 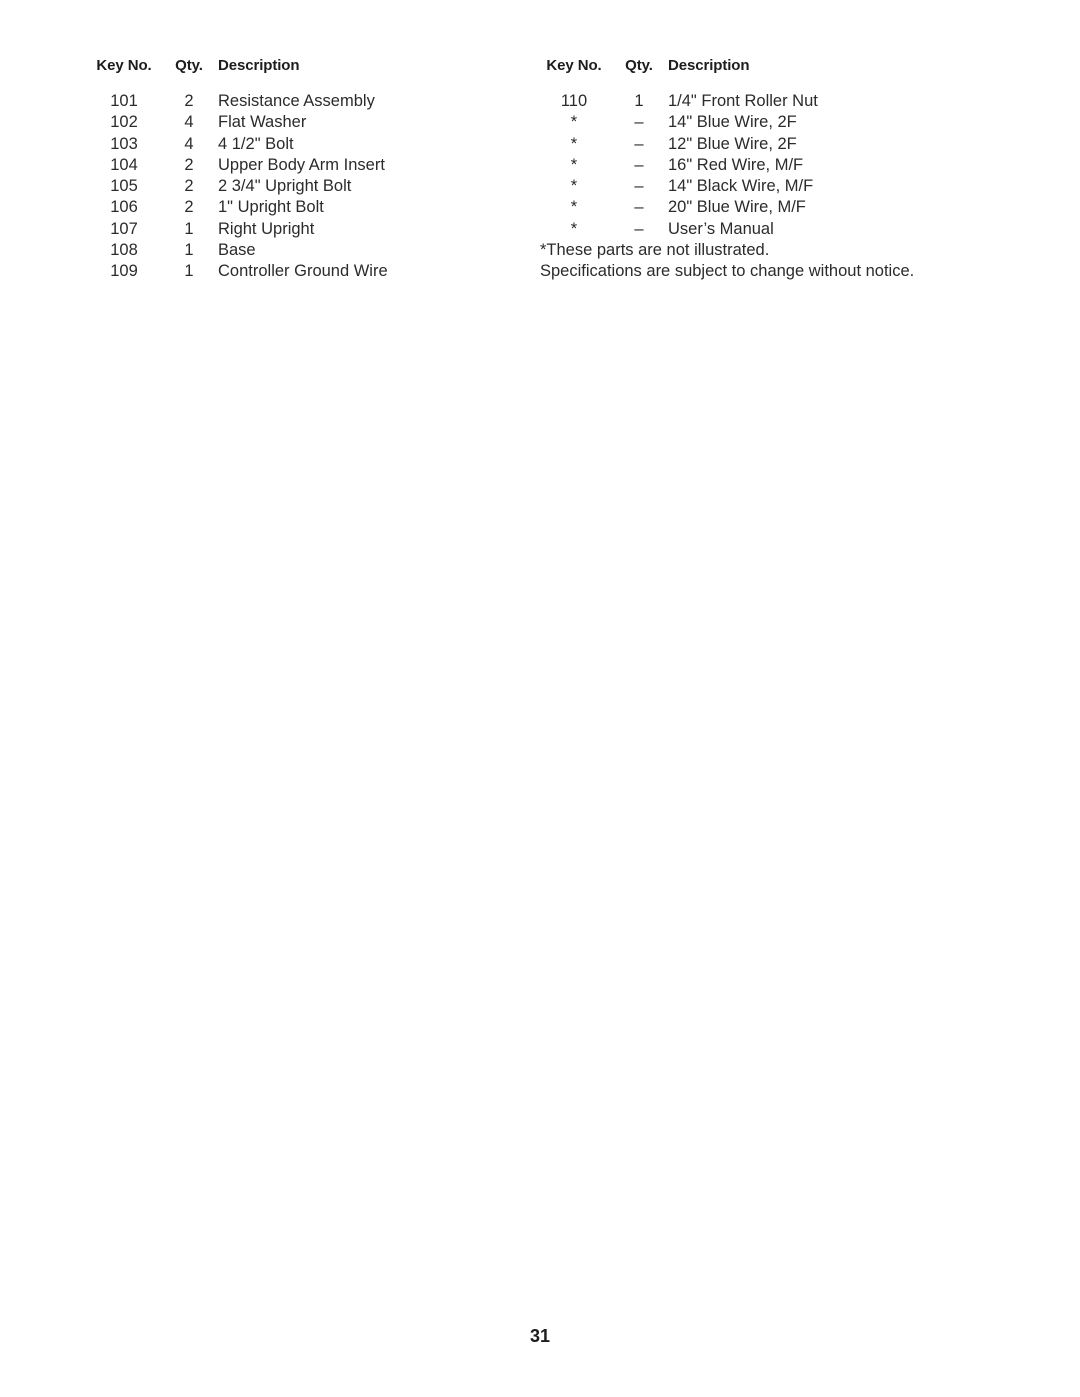 I want to click on table-row: 110 1 1/4" Front Roller Nut, so click(x=753, y=101).